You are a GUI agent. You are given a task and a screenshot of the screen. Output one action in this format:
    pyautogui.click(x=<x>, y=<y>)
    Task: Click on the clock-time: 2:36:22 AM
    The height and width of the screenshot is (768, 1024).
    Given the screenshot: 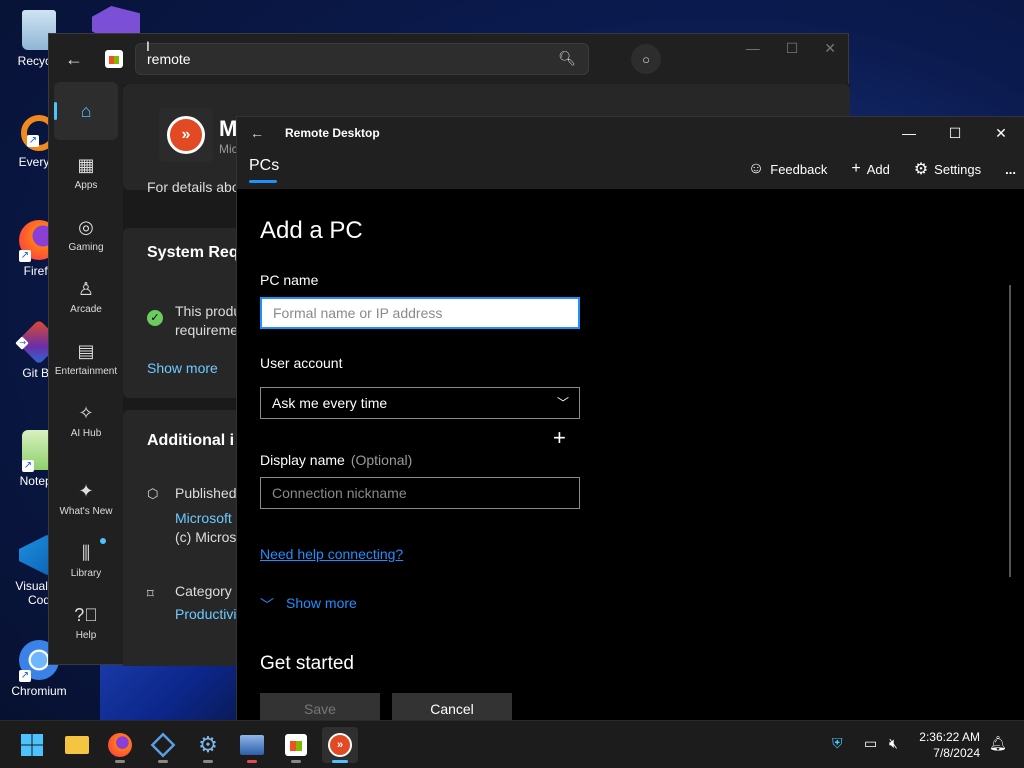 What is the action you would take?
    pyautogui.click(x=949, y=737)
    